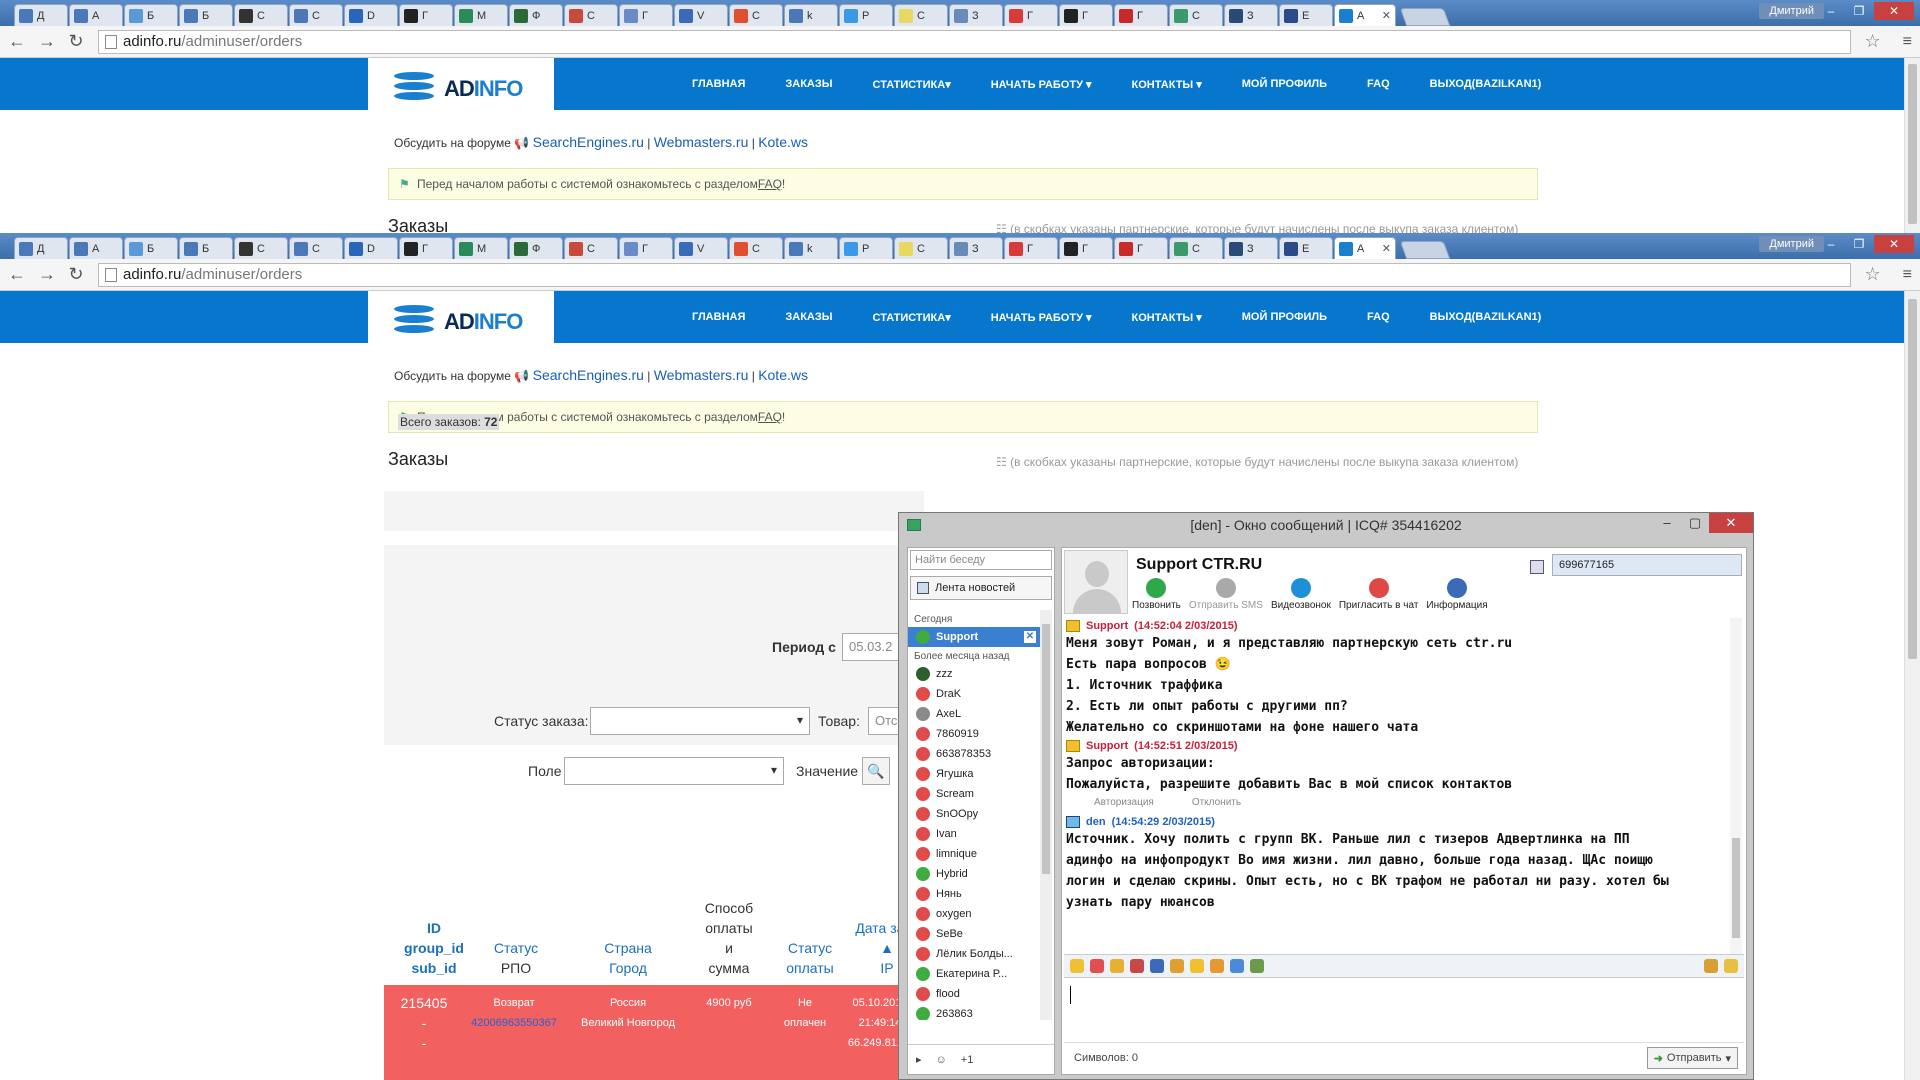 Image resolution: width=1920 pixels, height=1080 pixels. What do you see at coordinates (1177, 966) in the screenshot?
I see `format-icon` at bounding box center [1177, 966].